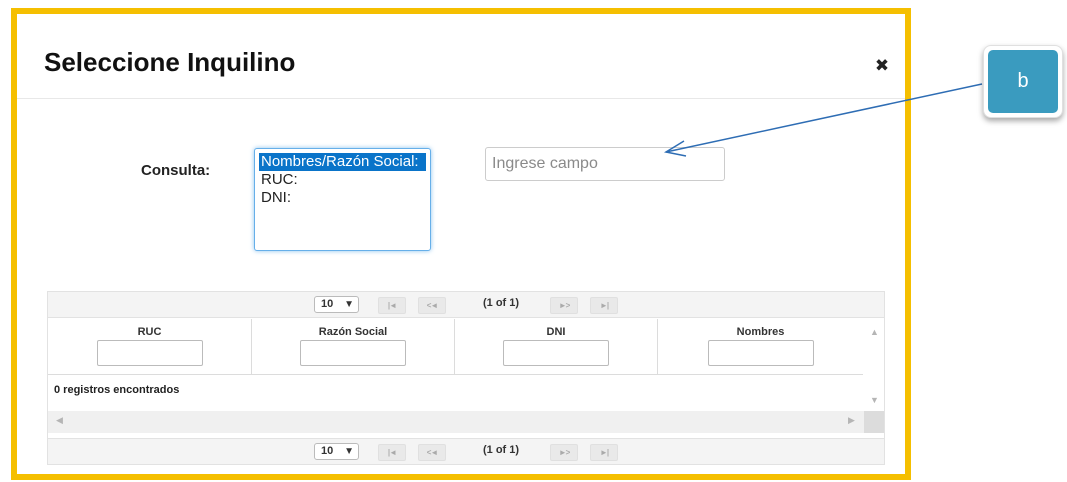 Image resolution: width=1067 pixels, height=482 pixels. What do you see at coordinates (176, 170) in the screenshot?
I see `consulta-label: Consulta:` at bounding box center [176, 170].